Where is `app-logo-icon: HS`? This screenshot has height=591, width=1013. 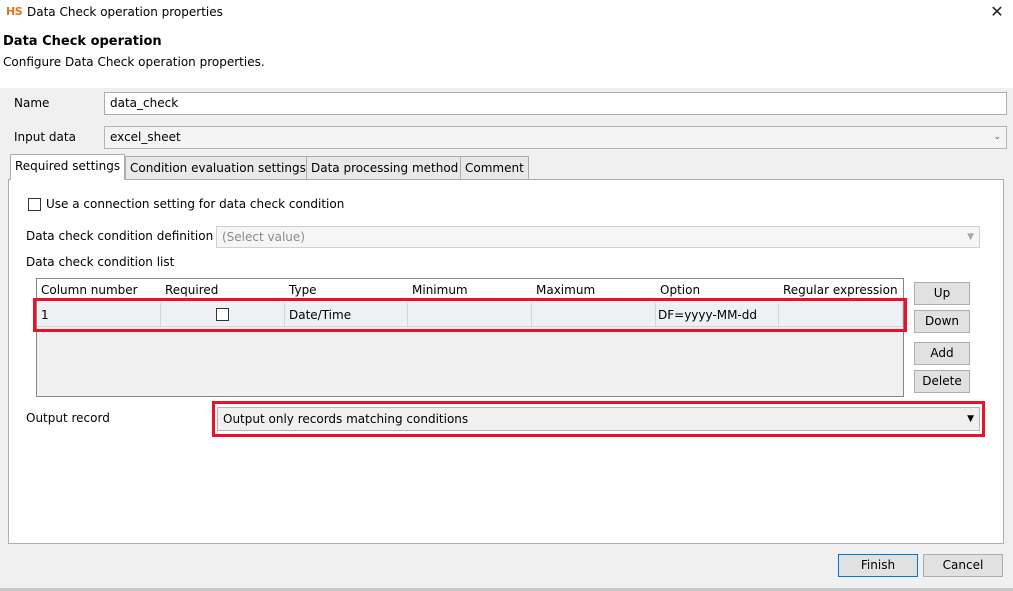 app-logo-icon: HS is located at coordinates (14, 11).